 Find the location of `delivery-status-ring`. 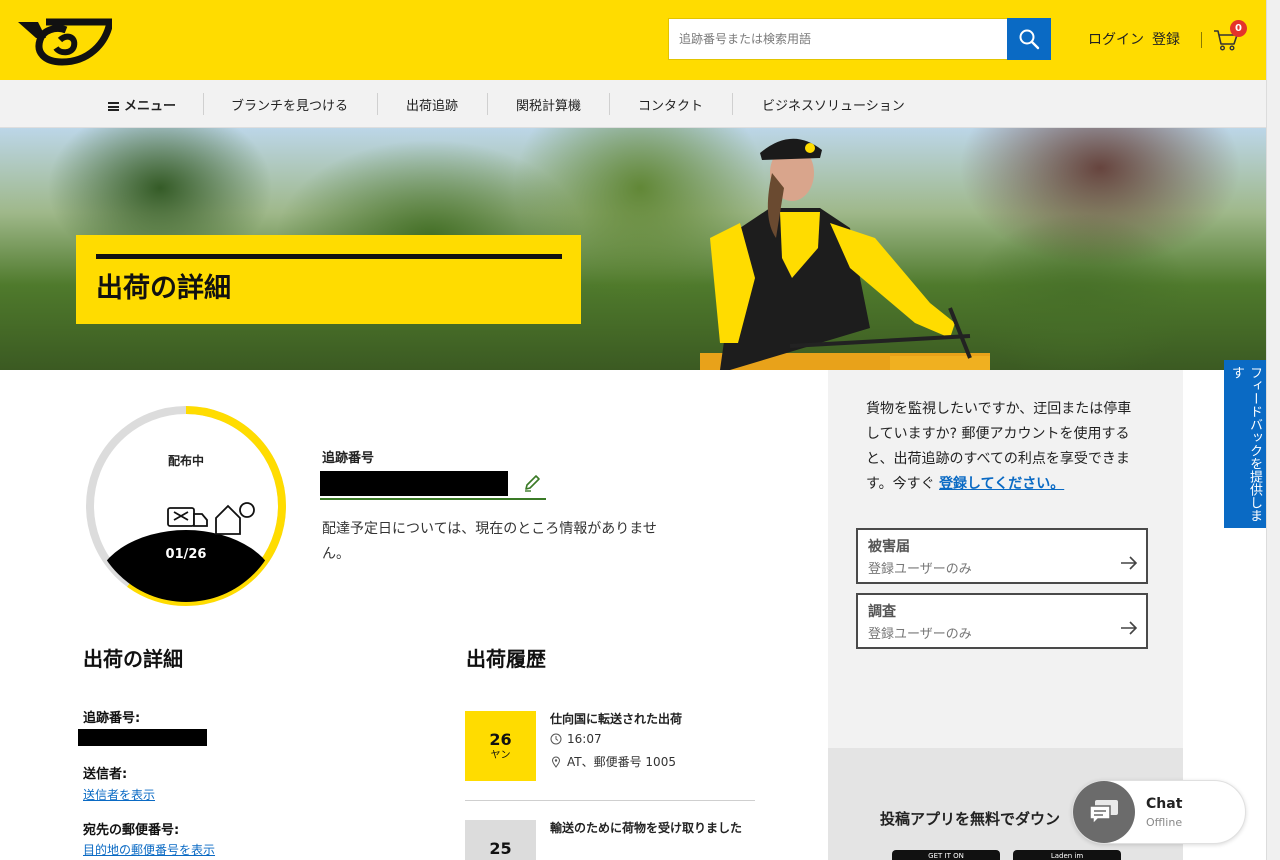

delivery-status-ring is located at coordinates (186, 506).